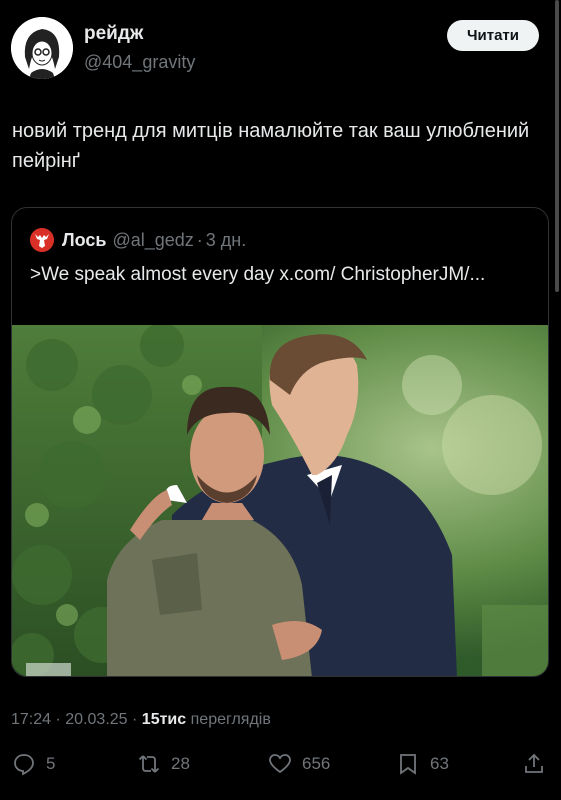 Image resolution: width=561 pixels, height=800 pixels. I want to click on views-count: 15тис, so click(164, 719).